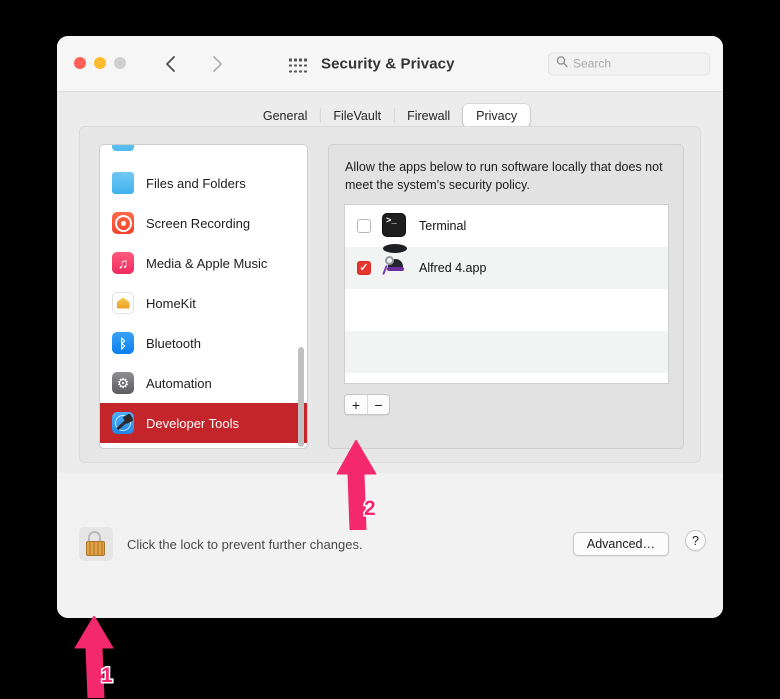 The image size is (780, 699). I want to click on sidebar-item-automation: ⚙ Automation, so click(203, 383).